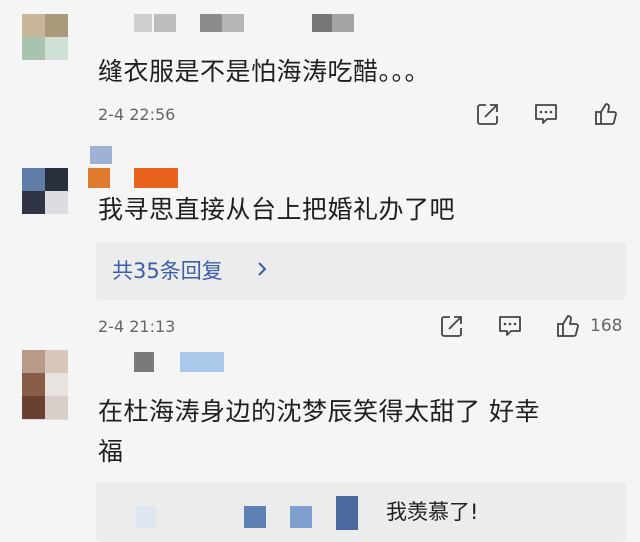 The height and width of the screenshot is (542, 640). What do you see at coordinates (319, 432) in the screenshot?
I see `comment-text: 在杜海涛身边的沈梦辰笑得太甜了 好幸 福` at bounding box center [319, 432].